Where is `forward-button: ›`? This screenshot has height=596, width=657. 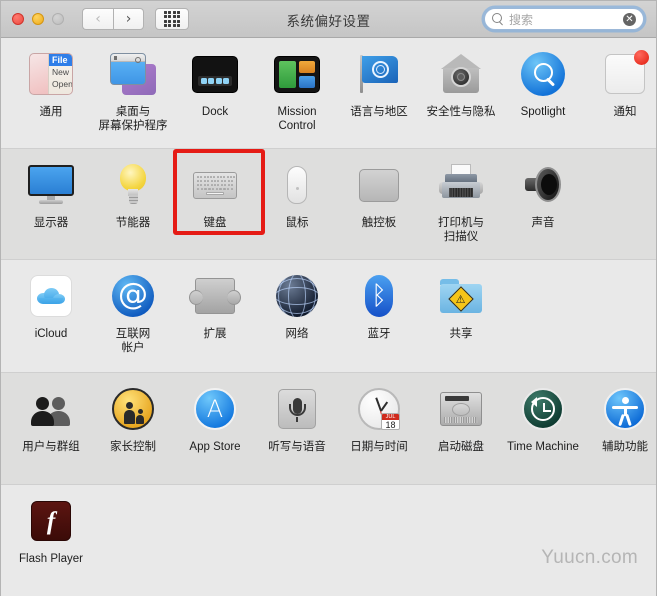 forward-button: › is located at coordinates (128, 19).